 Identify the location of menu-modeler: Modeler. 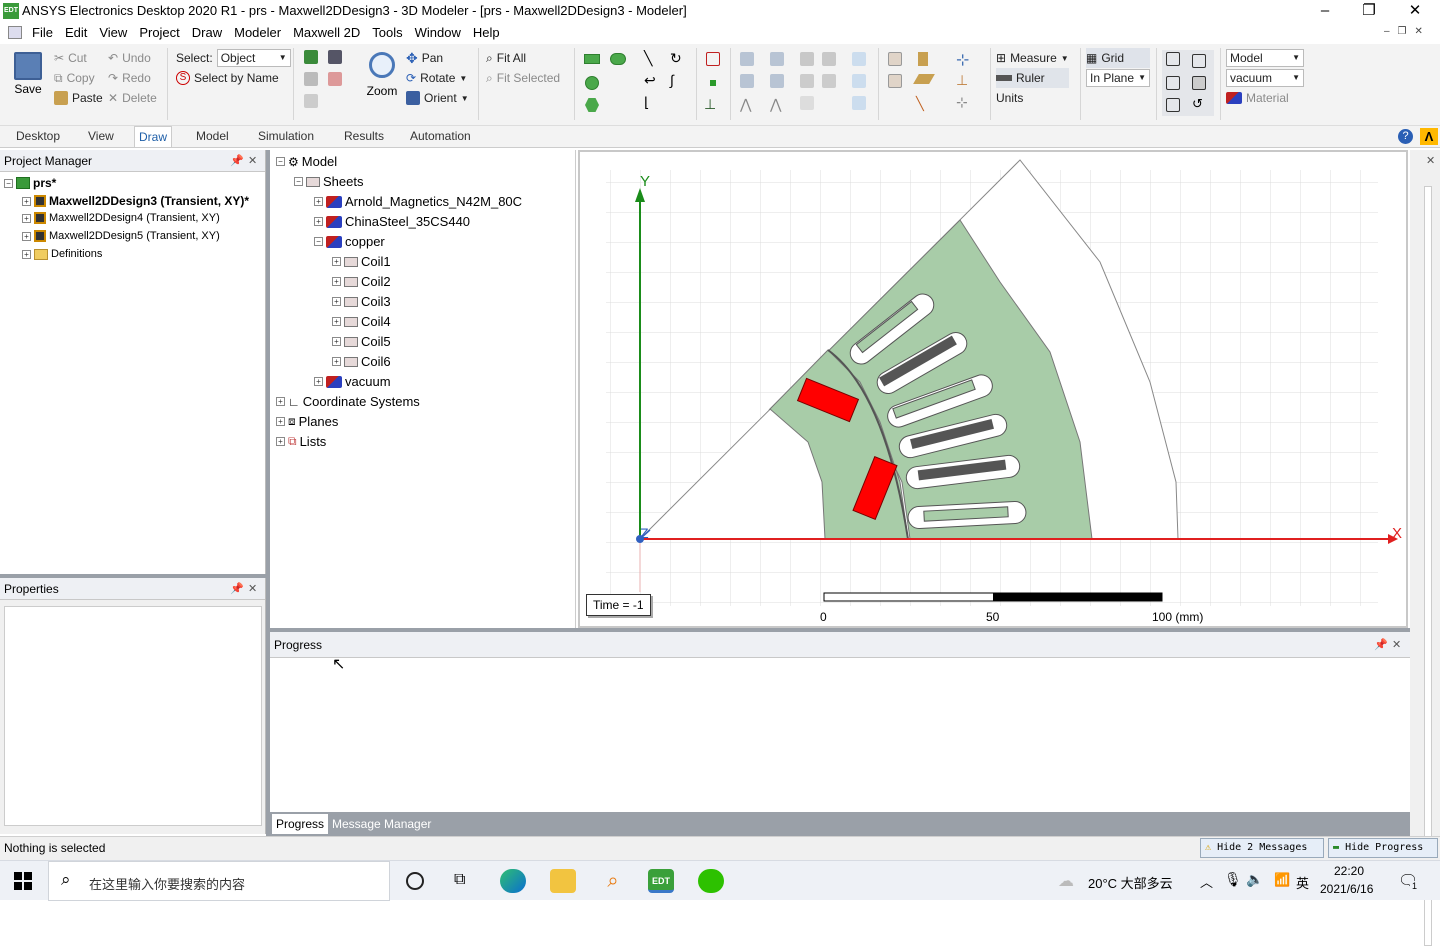
(257, 33).